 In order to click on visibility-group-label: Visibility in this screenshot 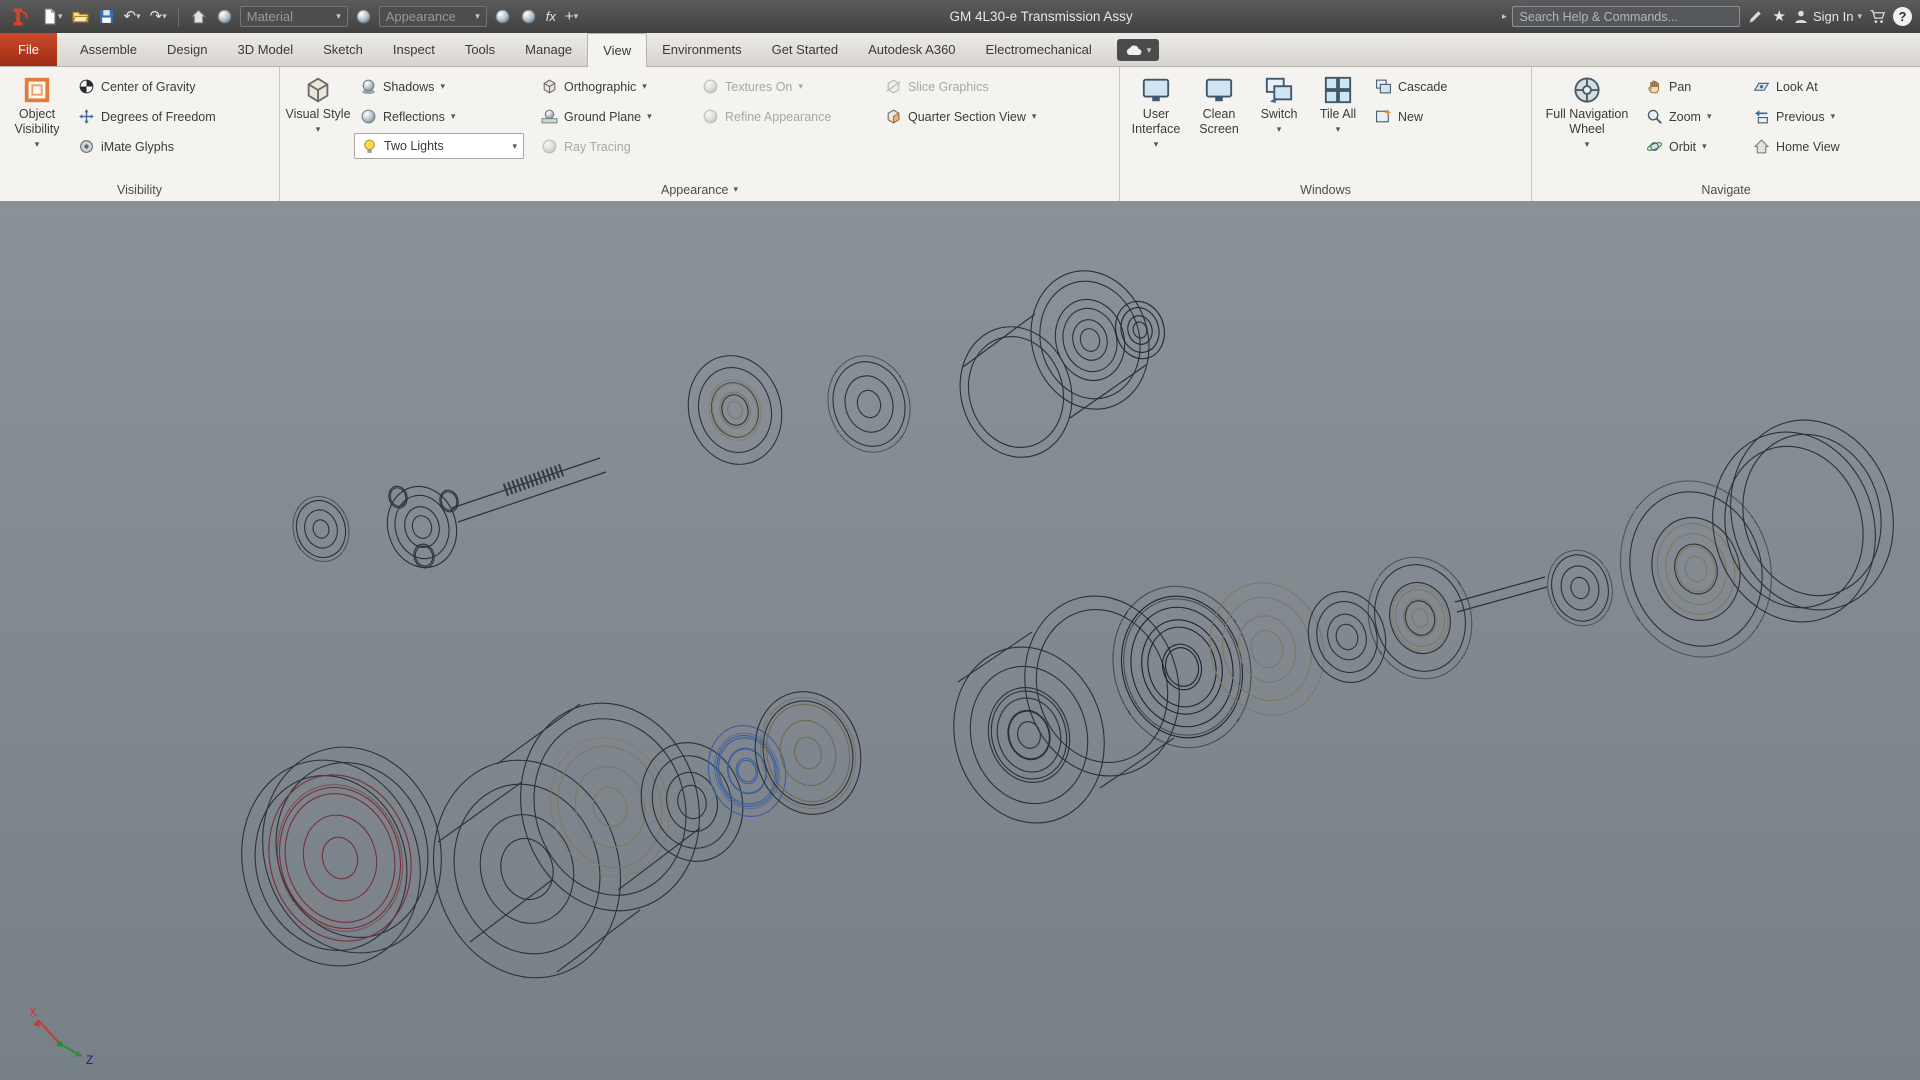, I will do `click(139, 189)`.